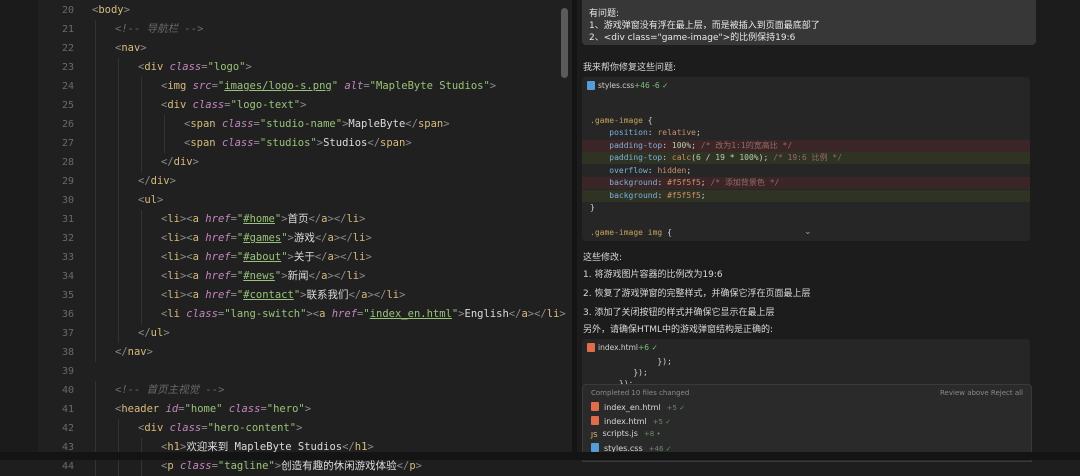  I want to click on line-number: 25, so click(67, 105).